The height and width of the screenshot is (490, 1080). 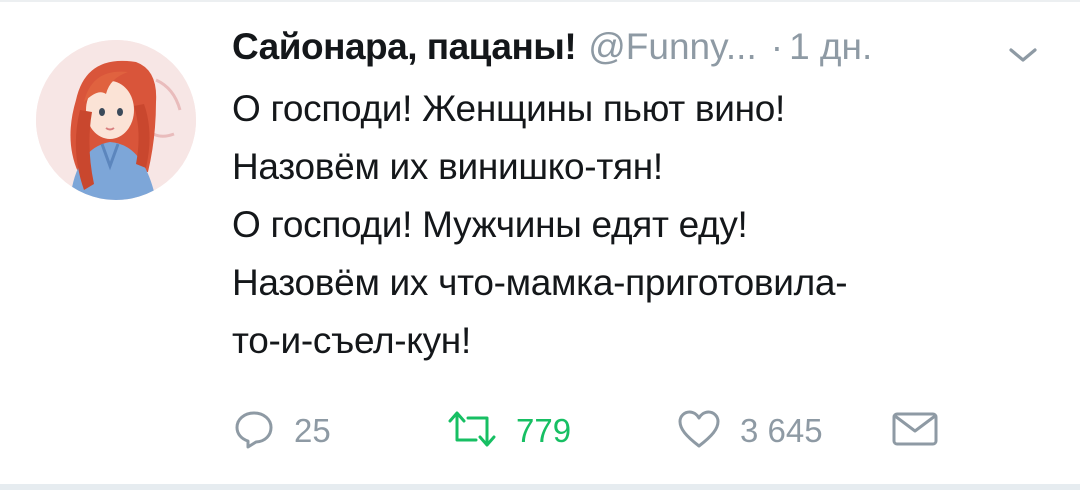 What do you see at coordinates (281, 431) in the screenshot?
I see `reply-button: 25` at bounding box center [281, 431].